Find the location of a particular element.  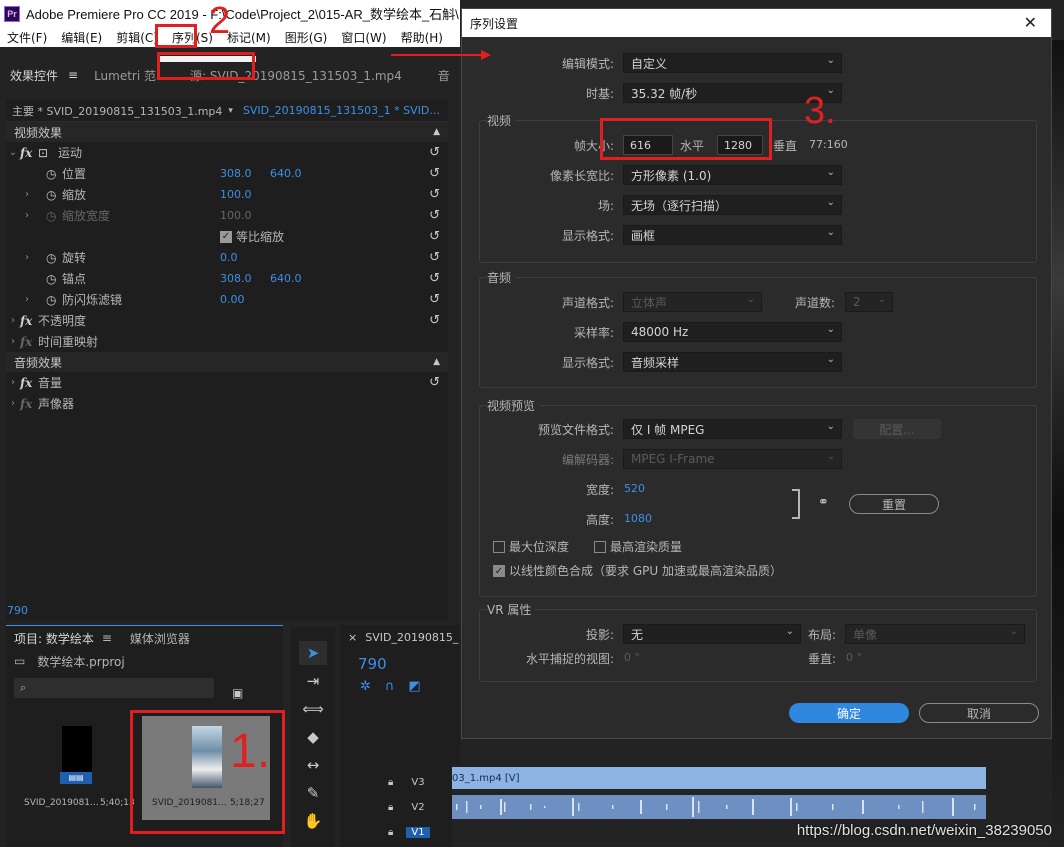

effect-row-time-remap: › fx 时间重映射 is located at coordinates (227, 341).